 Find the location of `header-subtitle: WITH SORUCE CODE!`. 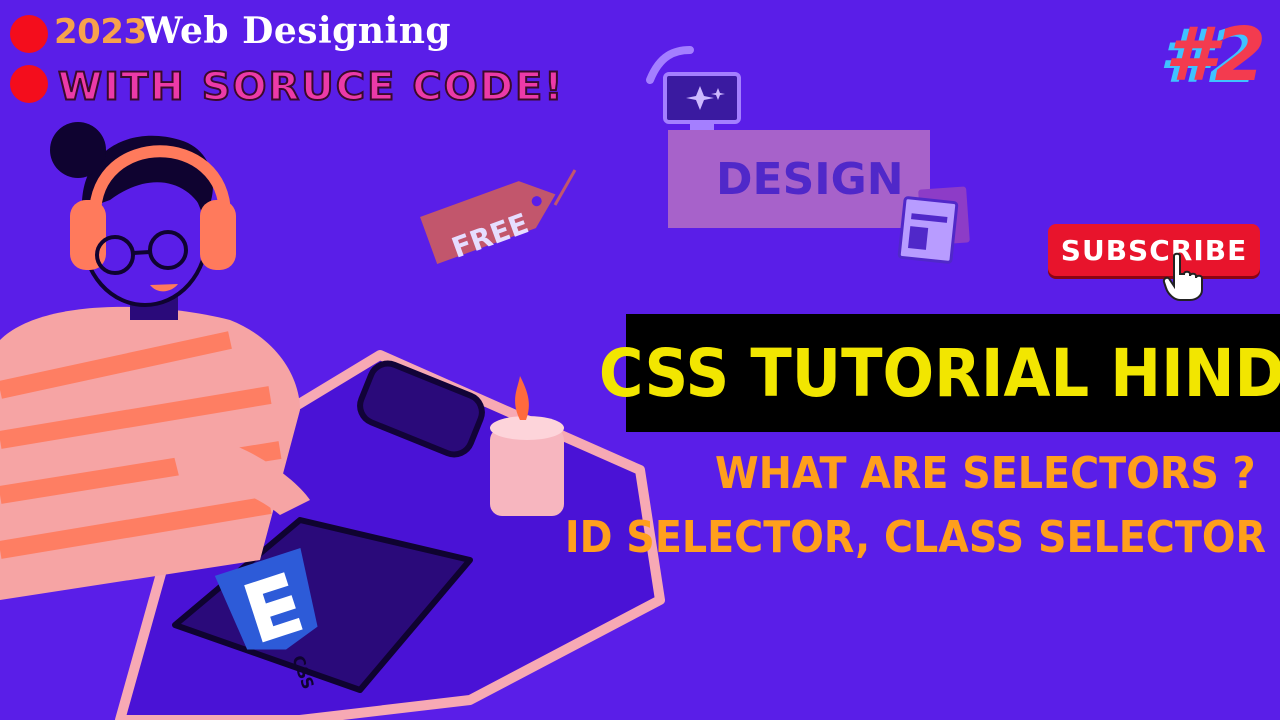

header-subtitle: WITH SORUCE CODE! is located at coordinates (311, 87).